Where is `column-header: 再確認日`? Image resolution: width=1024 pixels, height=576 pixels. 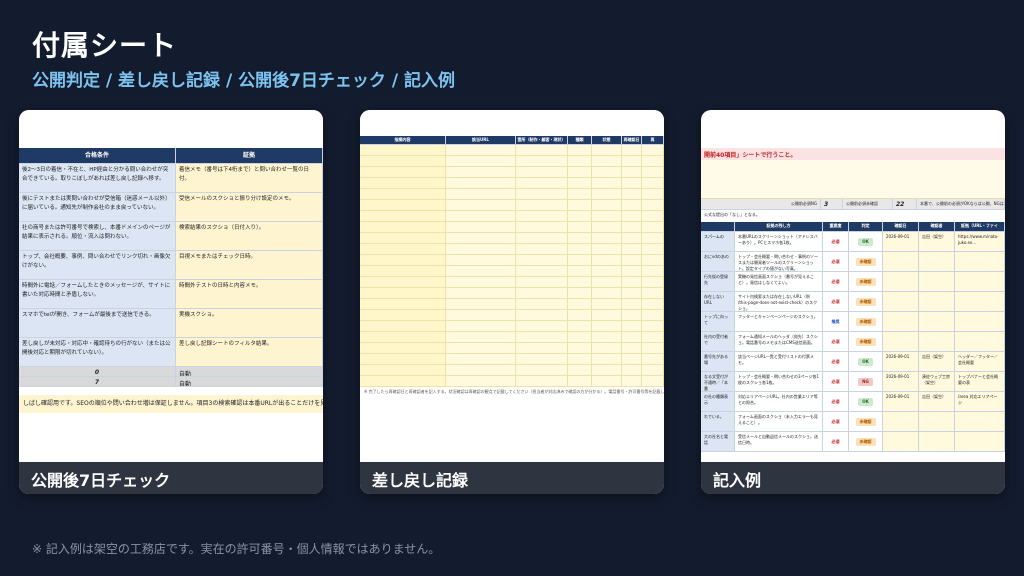
column-header: 再確認日 is located at coordinates (632, 140).